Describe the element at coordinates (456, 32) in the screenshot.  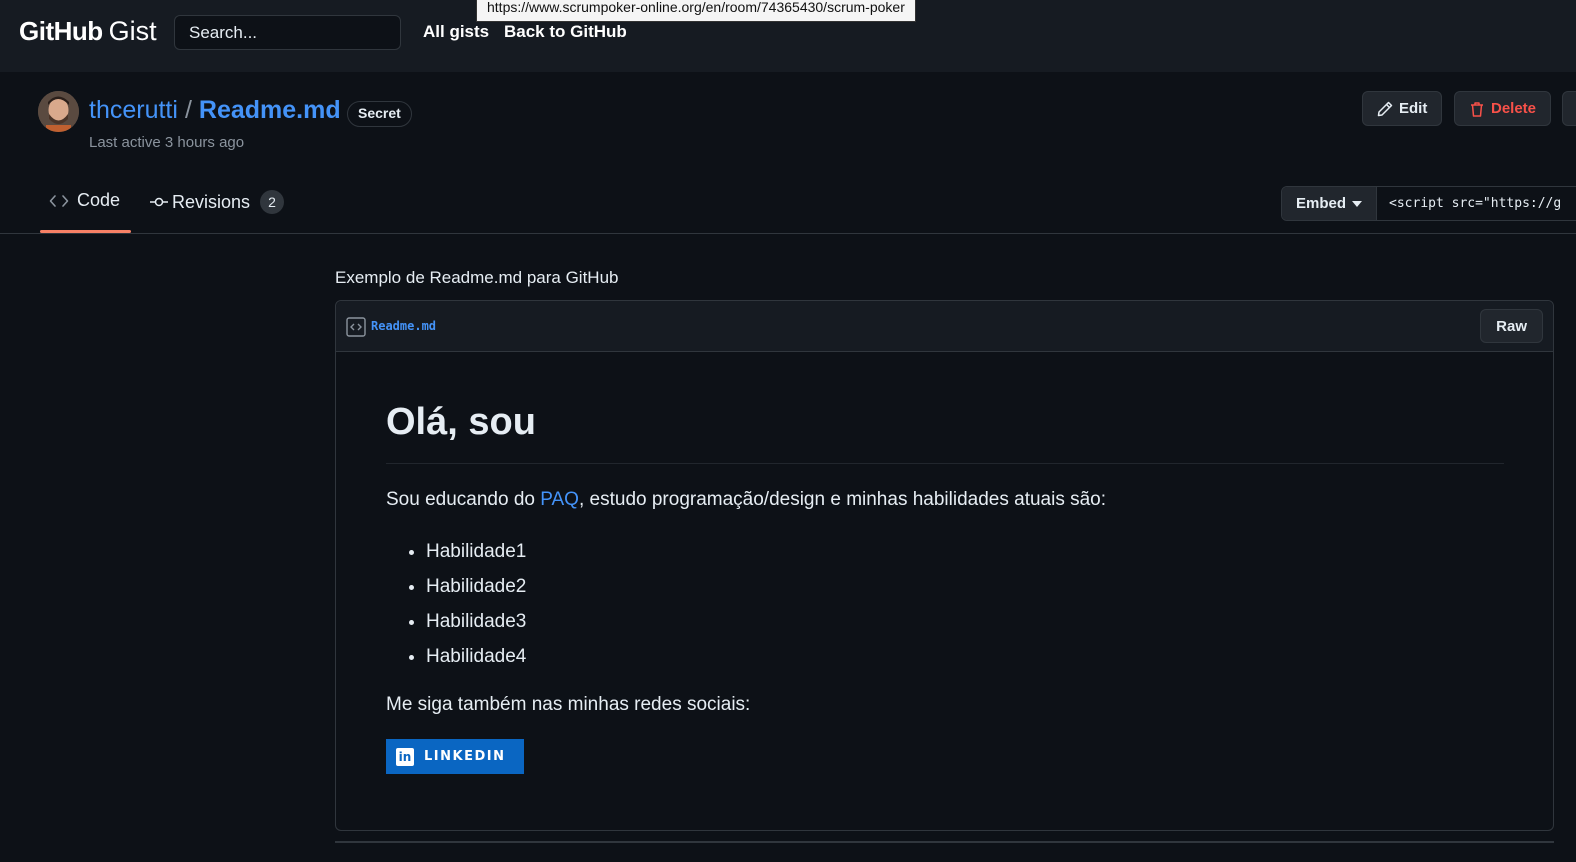
I see `all-gists-link: All gists` at that location.